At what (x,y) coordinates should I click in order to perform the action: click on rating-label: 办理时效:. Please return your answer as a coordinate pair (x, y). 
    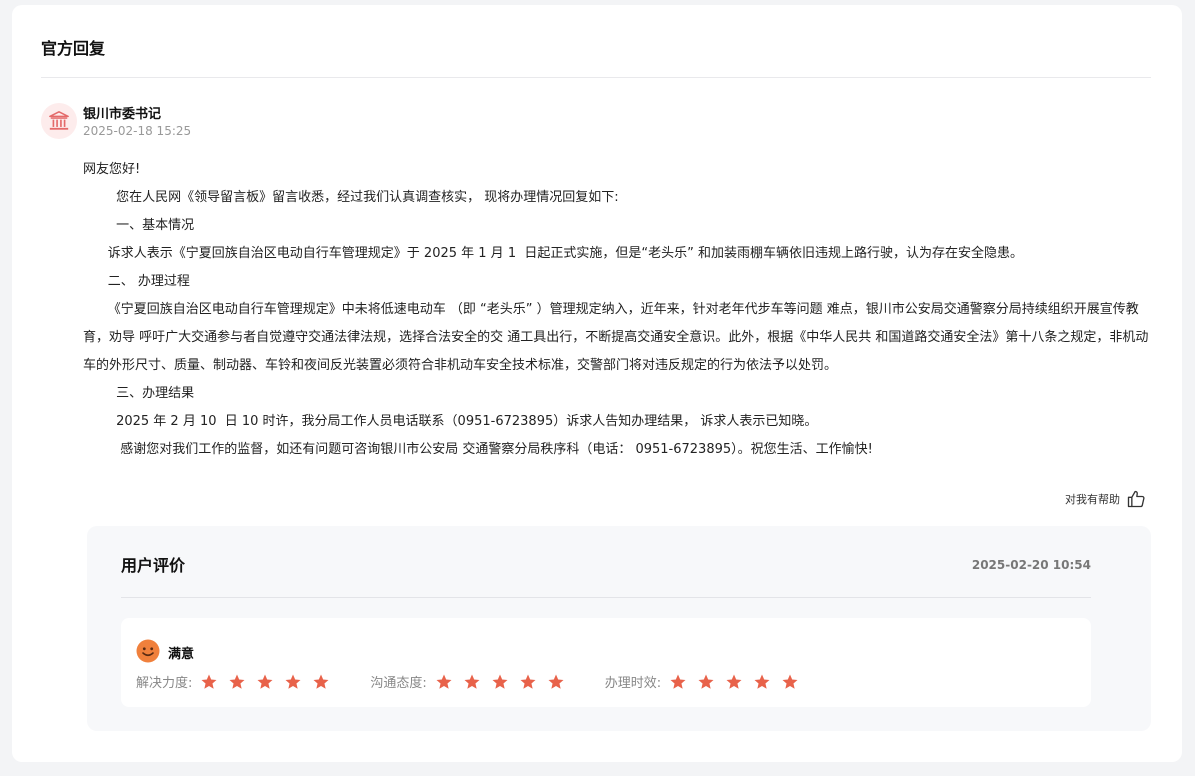
    Looking at the image, I should click on (633, 683).